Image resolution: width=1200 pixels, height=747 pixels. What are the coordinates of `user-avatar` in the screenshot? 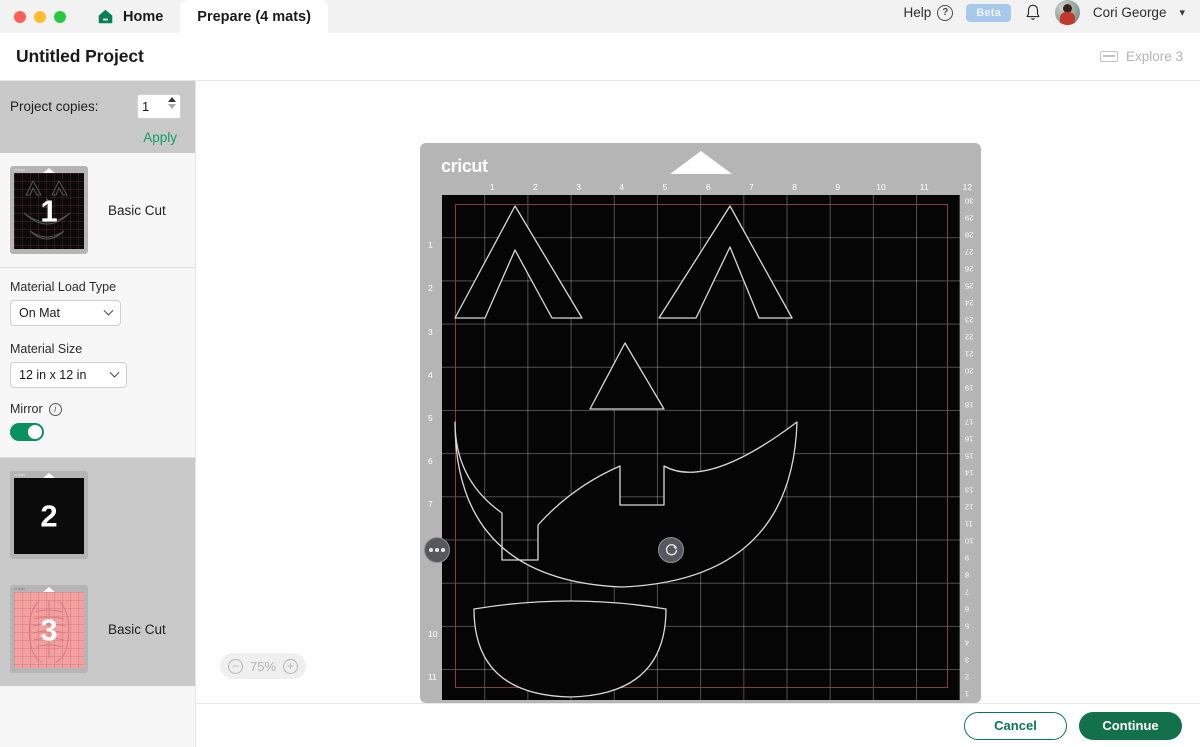 It's located at (1067, 12).